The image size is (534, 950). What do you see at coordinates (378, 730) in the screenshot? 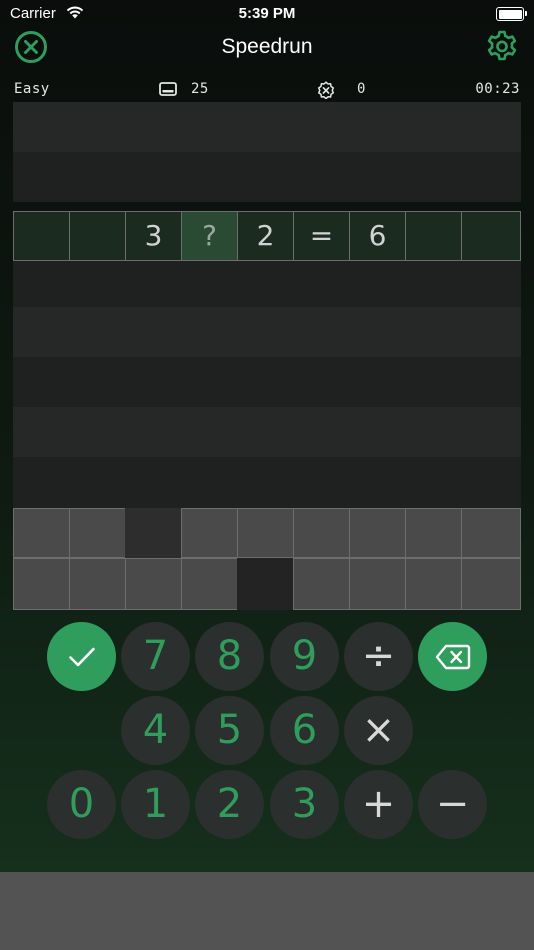
I see `key-multiply: ×` at bounding box center [378, 730].